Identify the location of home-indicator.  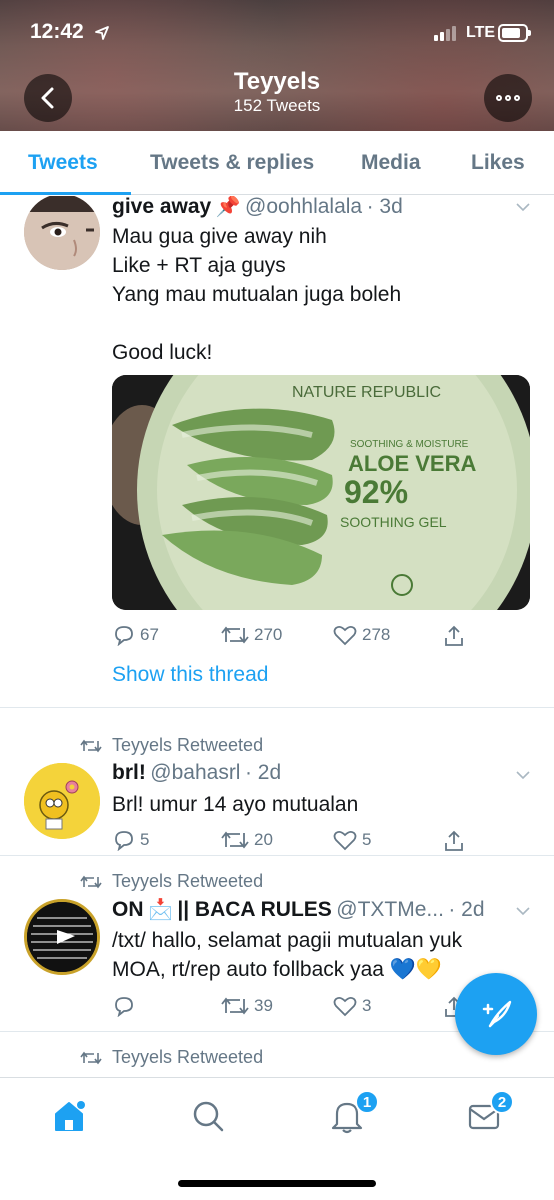
(277, 1183).